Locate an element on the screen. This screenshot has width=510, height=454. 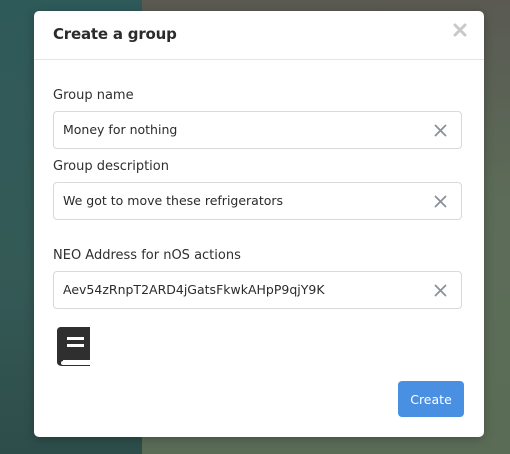
group-name-label: Group name is located at coordinates (93, 95).